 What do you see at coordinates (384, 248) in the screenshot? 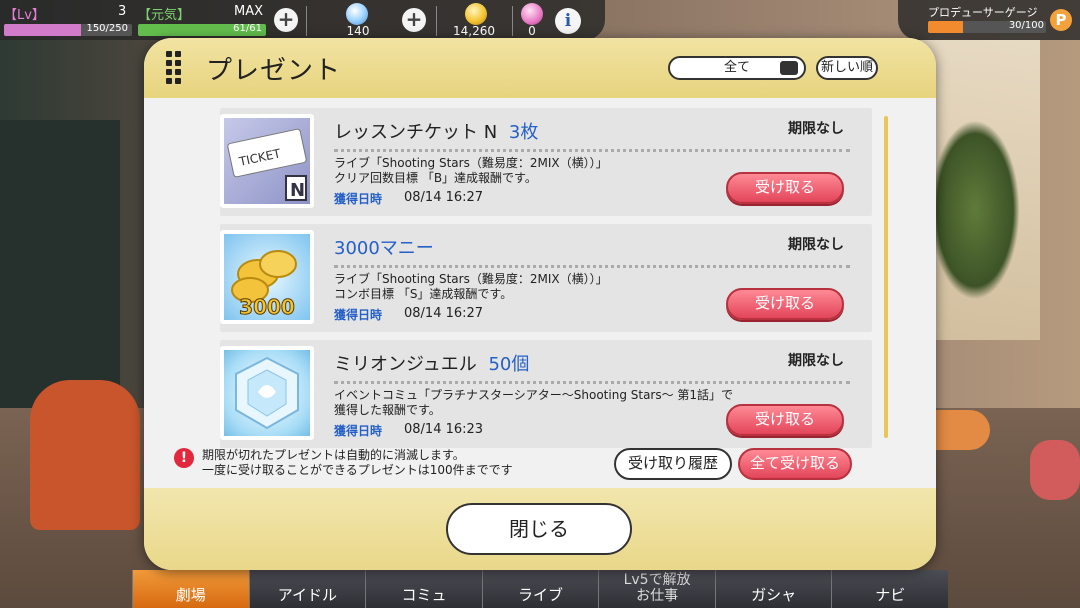
I see `item-title: 3000マニー` at bounding box center [384, 248].